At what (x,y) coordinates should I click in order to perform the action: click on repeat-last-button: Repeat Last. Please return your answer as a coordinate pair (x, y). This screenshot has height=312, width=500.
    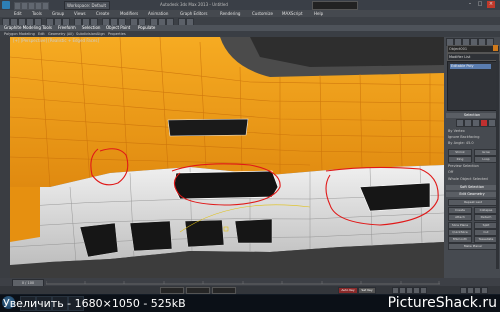
    Looking at the image, I should click on (473, 202).